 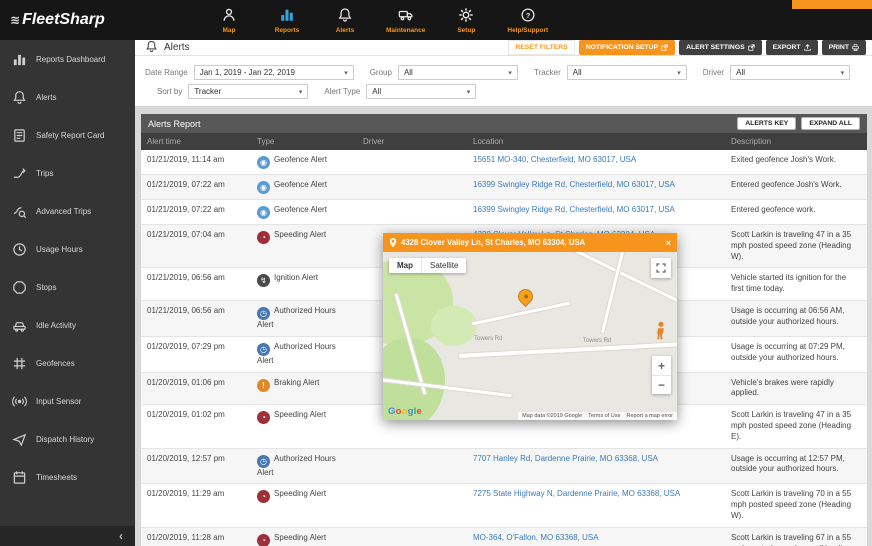 I want to click on report-title: Alerts Report, so click(x=174, y=123).